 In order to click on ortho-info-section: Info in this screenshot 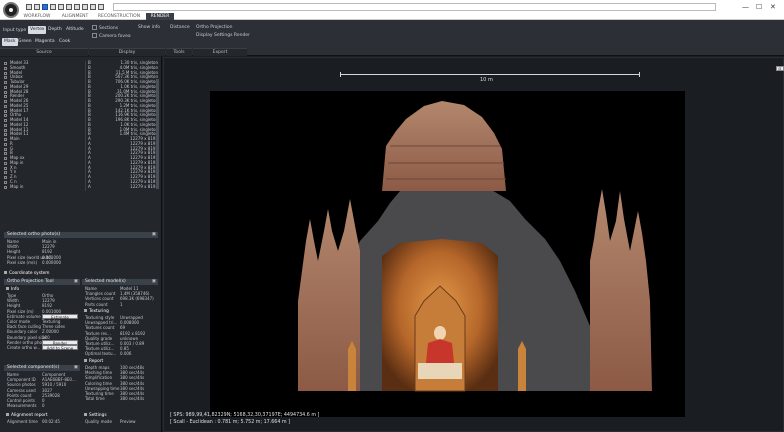, I will do `click(12, 289)`.